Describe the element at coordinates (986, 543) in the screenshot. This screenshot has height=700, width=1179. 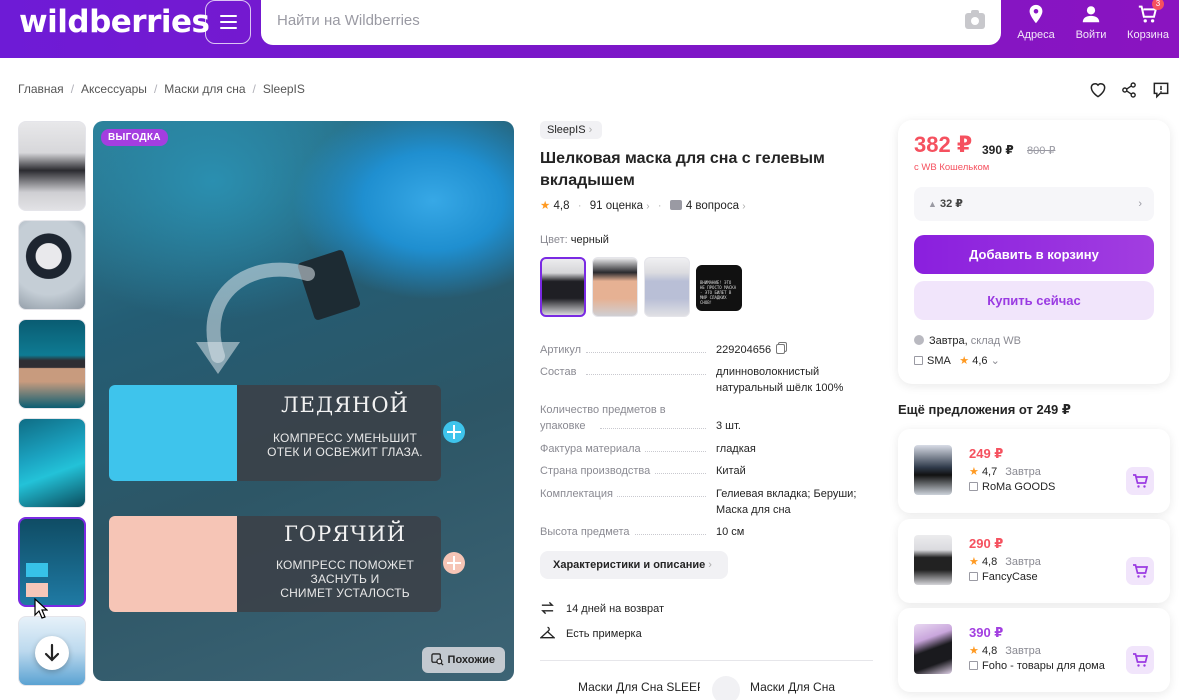
I see `offer-price: 290 ₽` at that location.